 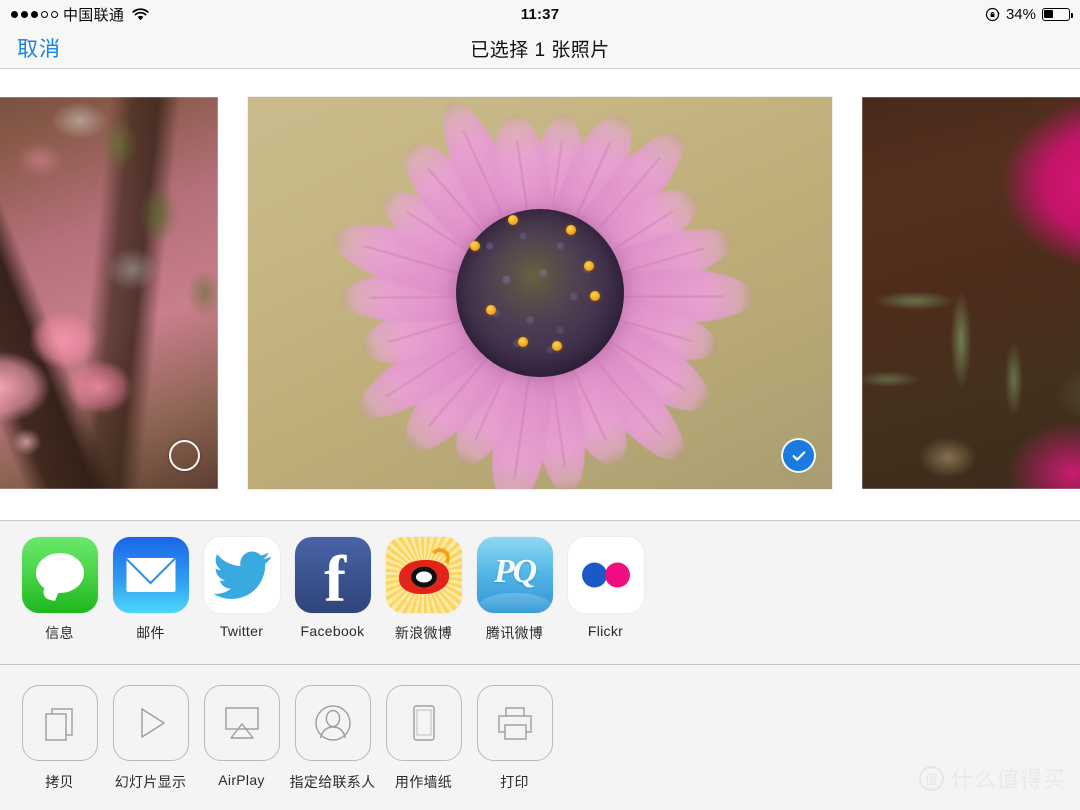 I want to click on share-app-label: 腾讯微博, so click(x=514, y=633).